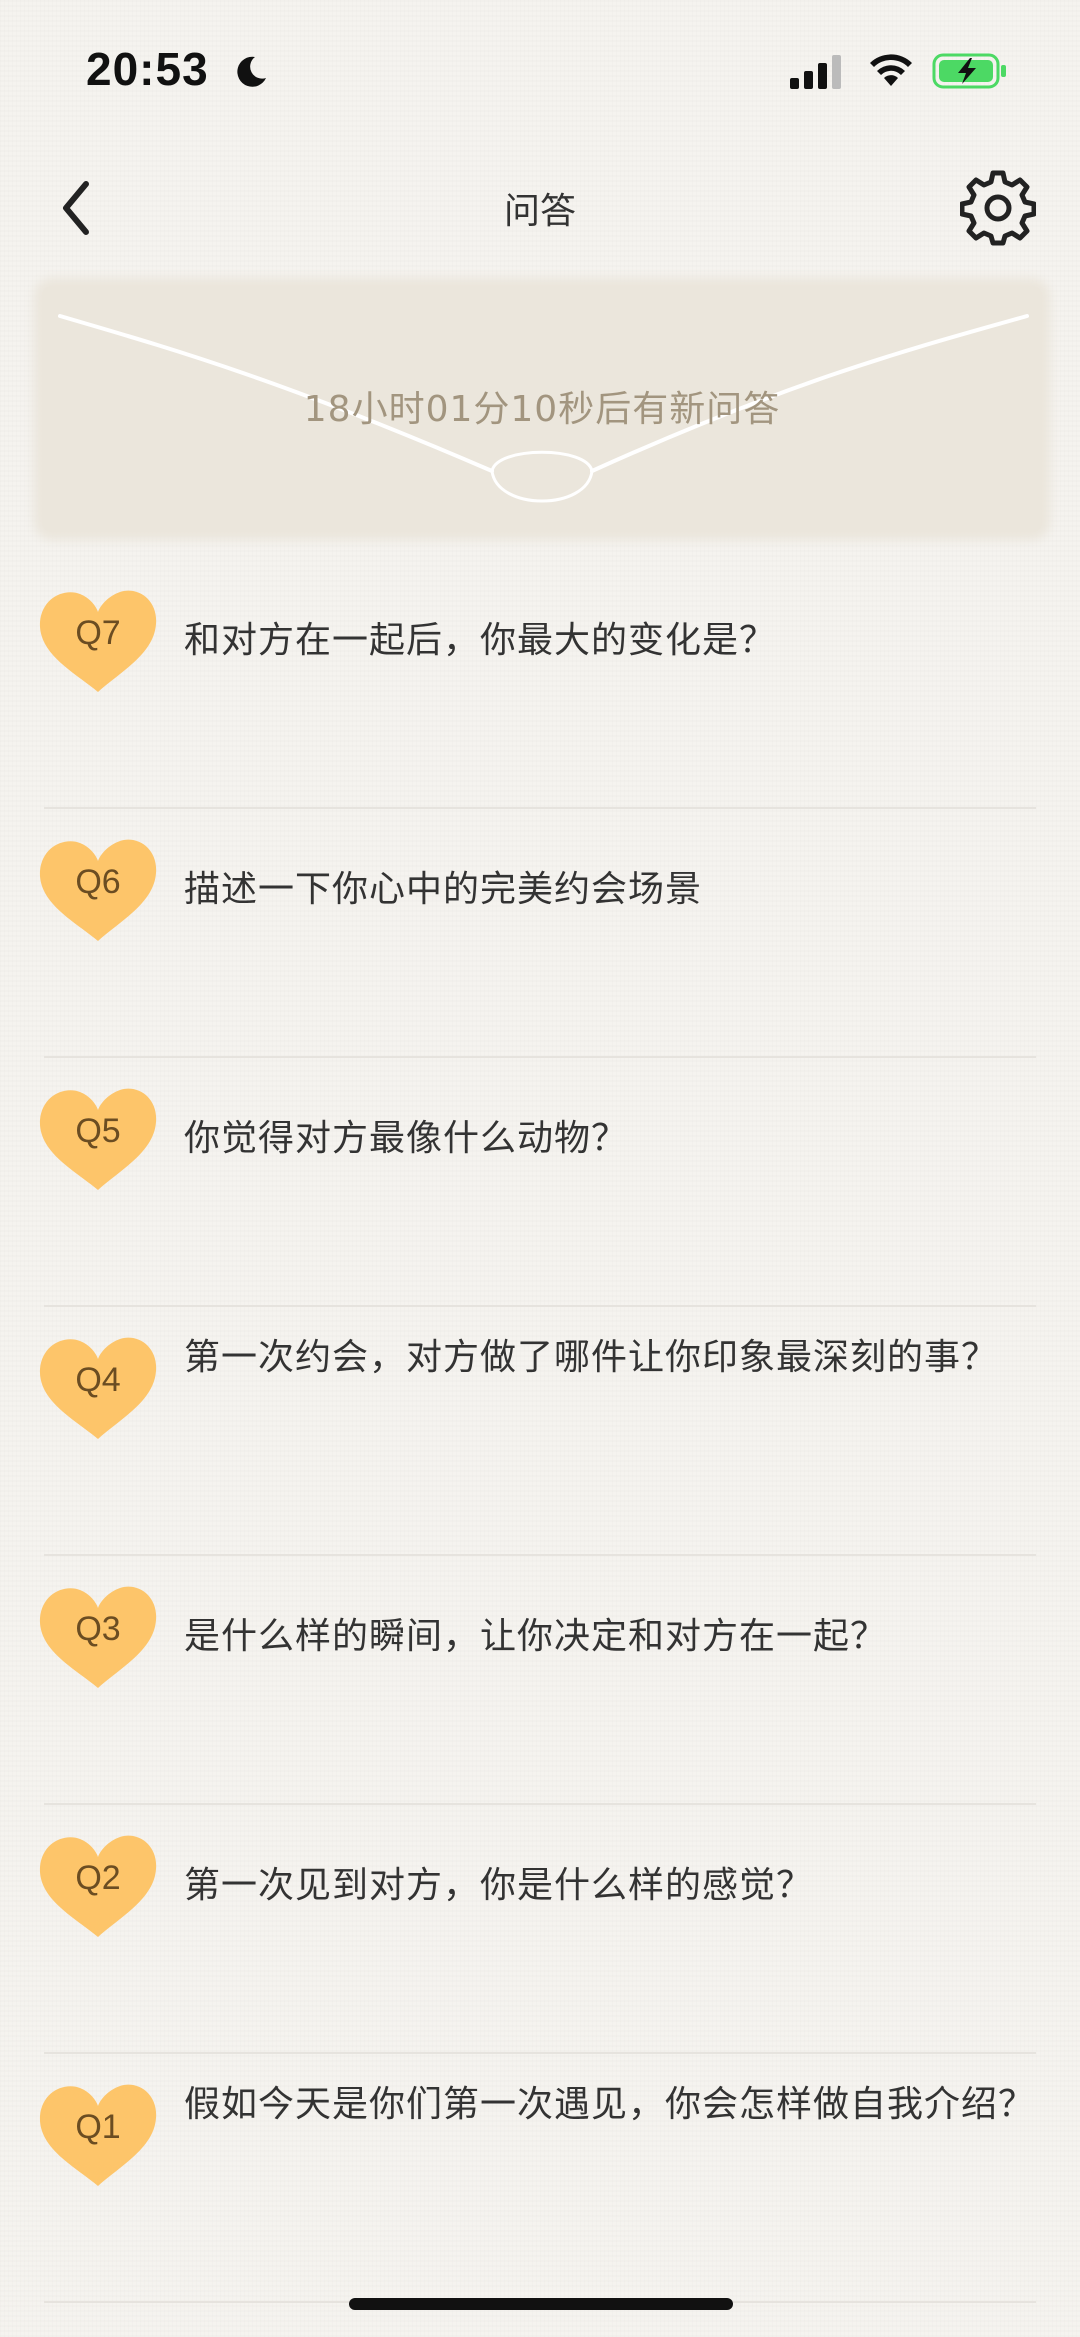 Image resolution: width=1080 pixels, height=2337 pixels. I want to click on question-badge: Q1, so click(98, 2134).